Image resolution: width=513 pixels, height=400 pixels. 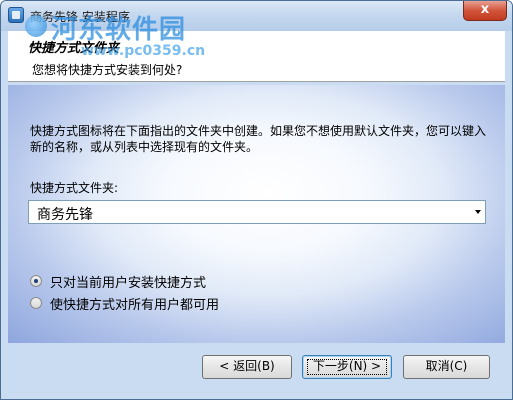 I want to click on button-bar: < 返回(B) 下一步(N) > 取消(C), so click(x=256, y=369).